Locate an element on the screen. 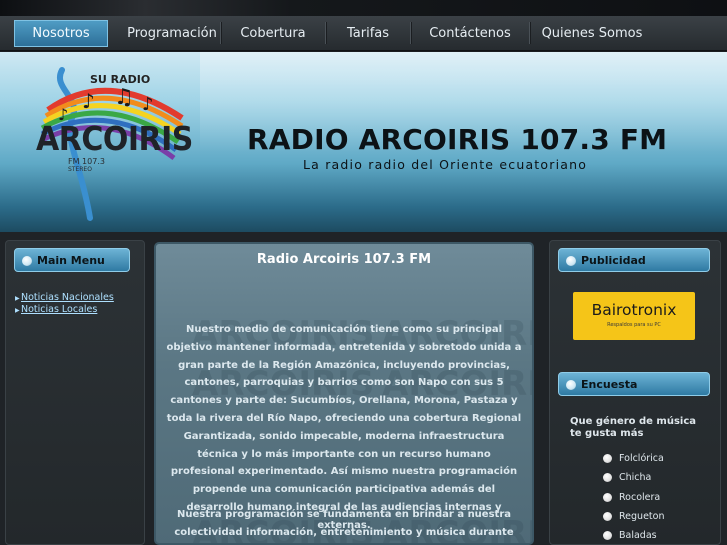 The height and width of the screenshot is (545, 727). ad-tagline: Respaldos para su PC is located at coordinates (634, 325).